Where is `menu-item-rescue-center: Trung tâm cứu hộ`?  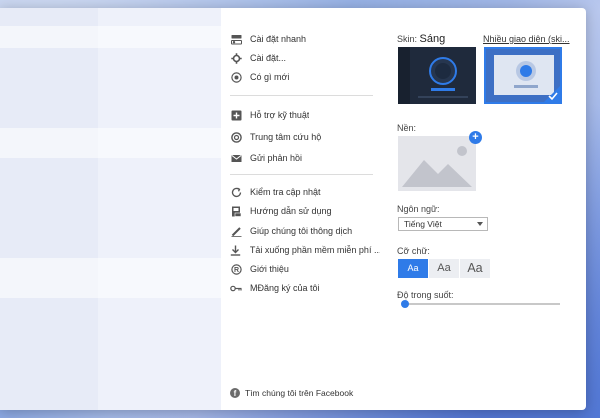 menu-item-rescue-center: Trung tâm cứu hộ is located at coordinates (305, 137).